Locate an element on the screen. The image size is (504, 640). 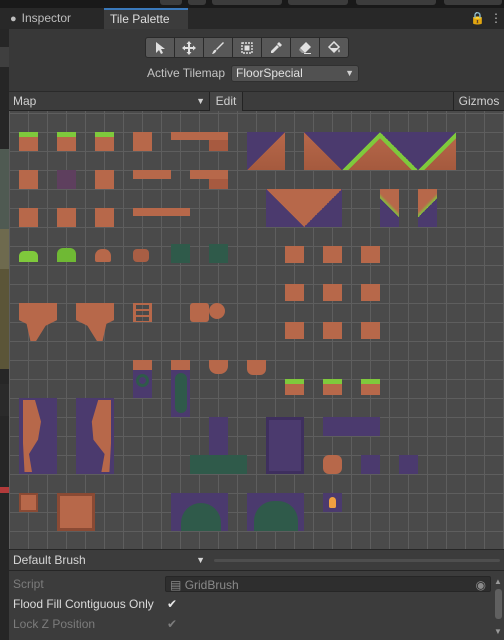
inspector-scrollbar: ▲ ▼ is located at coordinates (498, 607).